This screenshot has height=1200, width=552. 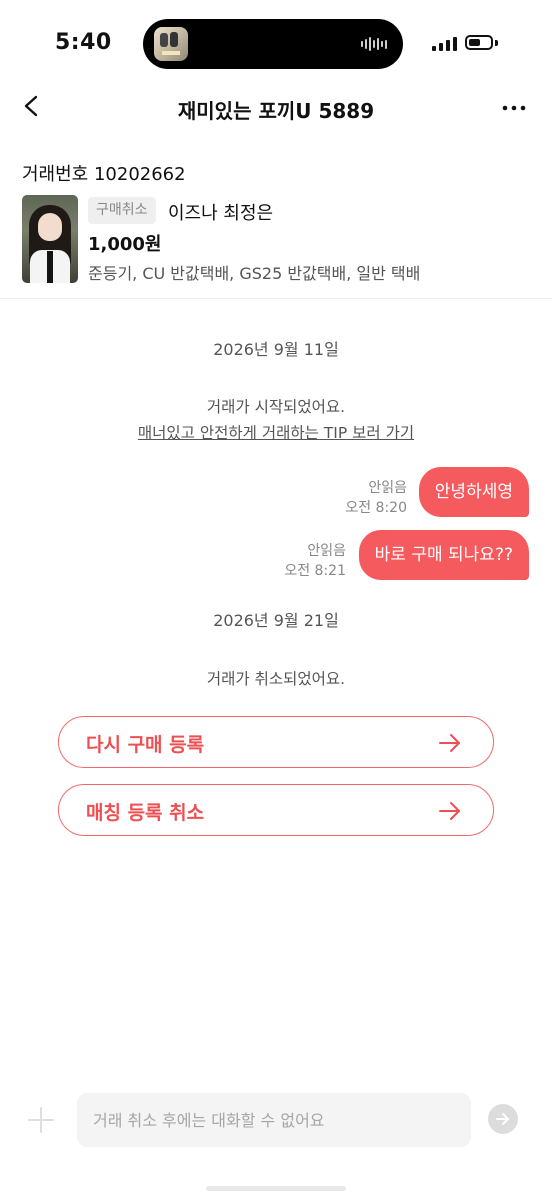 I want to click on product-image, so click(x=50, y=239).